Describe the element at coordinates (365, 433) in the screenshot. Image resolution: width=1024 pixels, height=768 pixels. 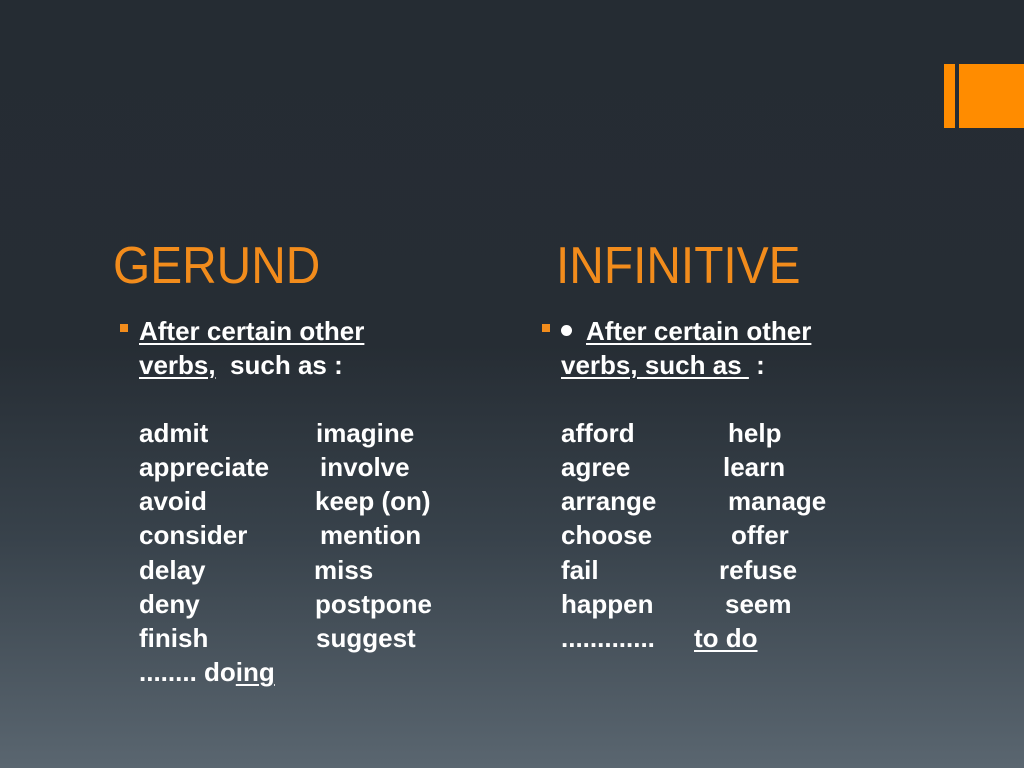
I see `gerund-verb: imagine` at that location.